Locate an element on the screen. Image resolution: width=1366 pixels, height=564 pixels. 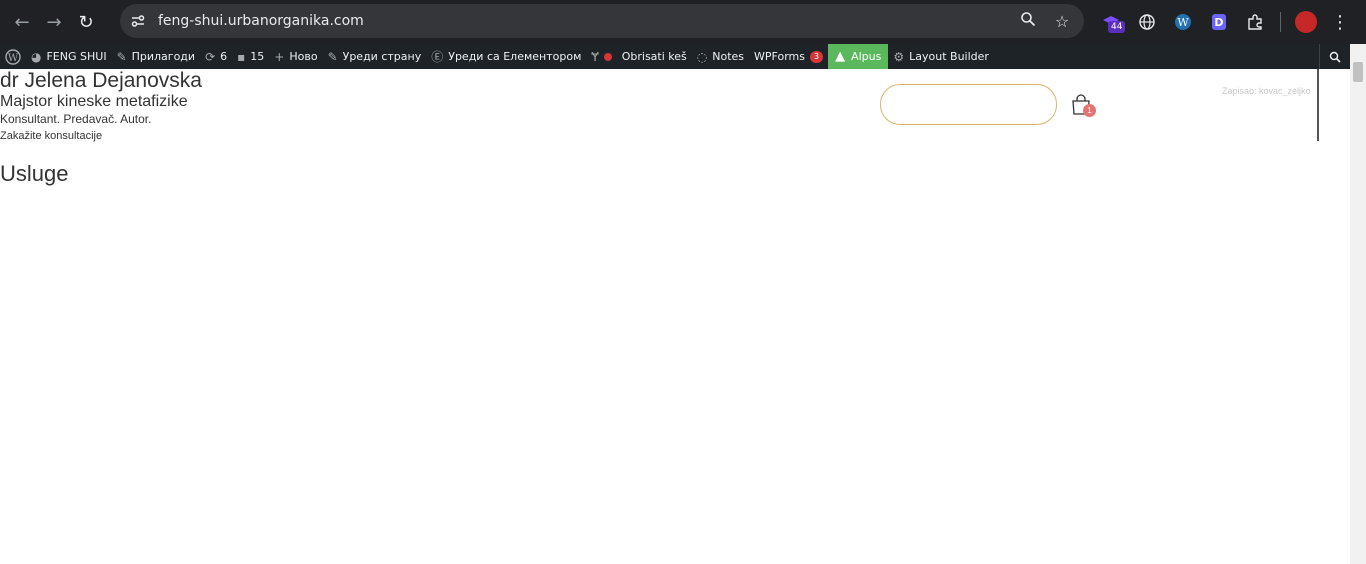
wp-notes: ◌ Notes is located at coordinates (720, 56).